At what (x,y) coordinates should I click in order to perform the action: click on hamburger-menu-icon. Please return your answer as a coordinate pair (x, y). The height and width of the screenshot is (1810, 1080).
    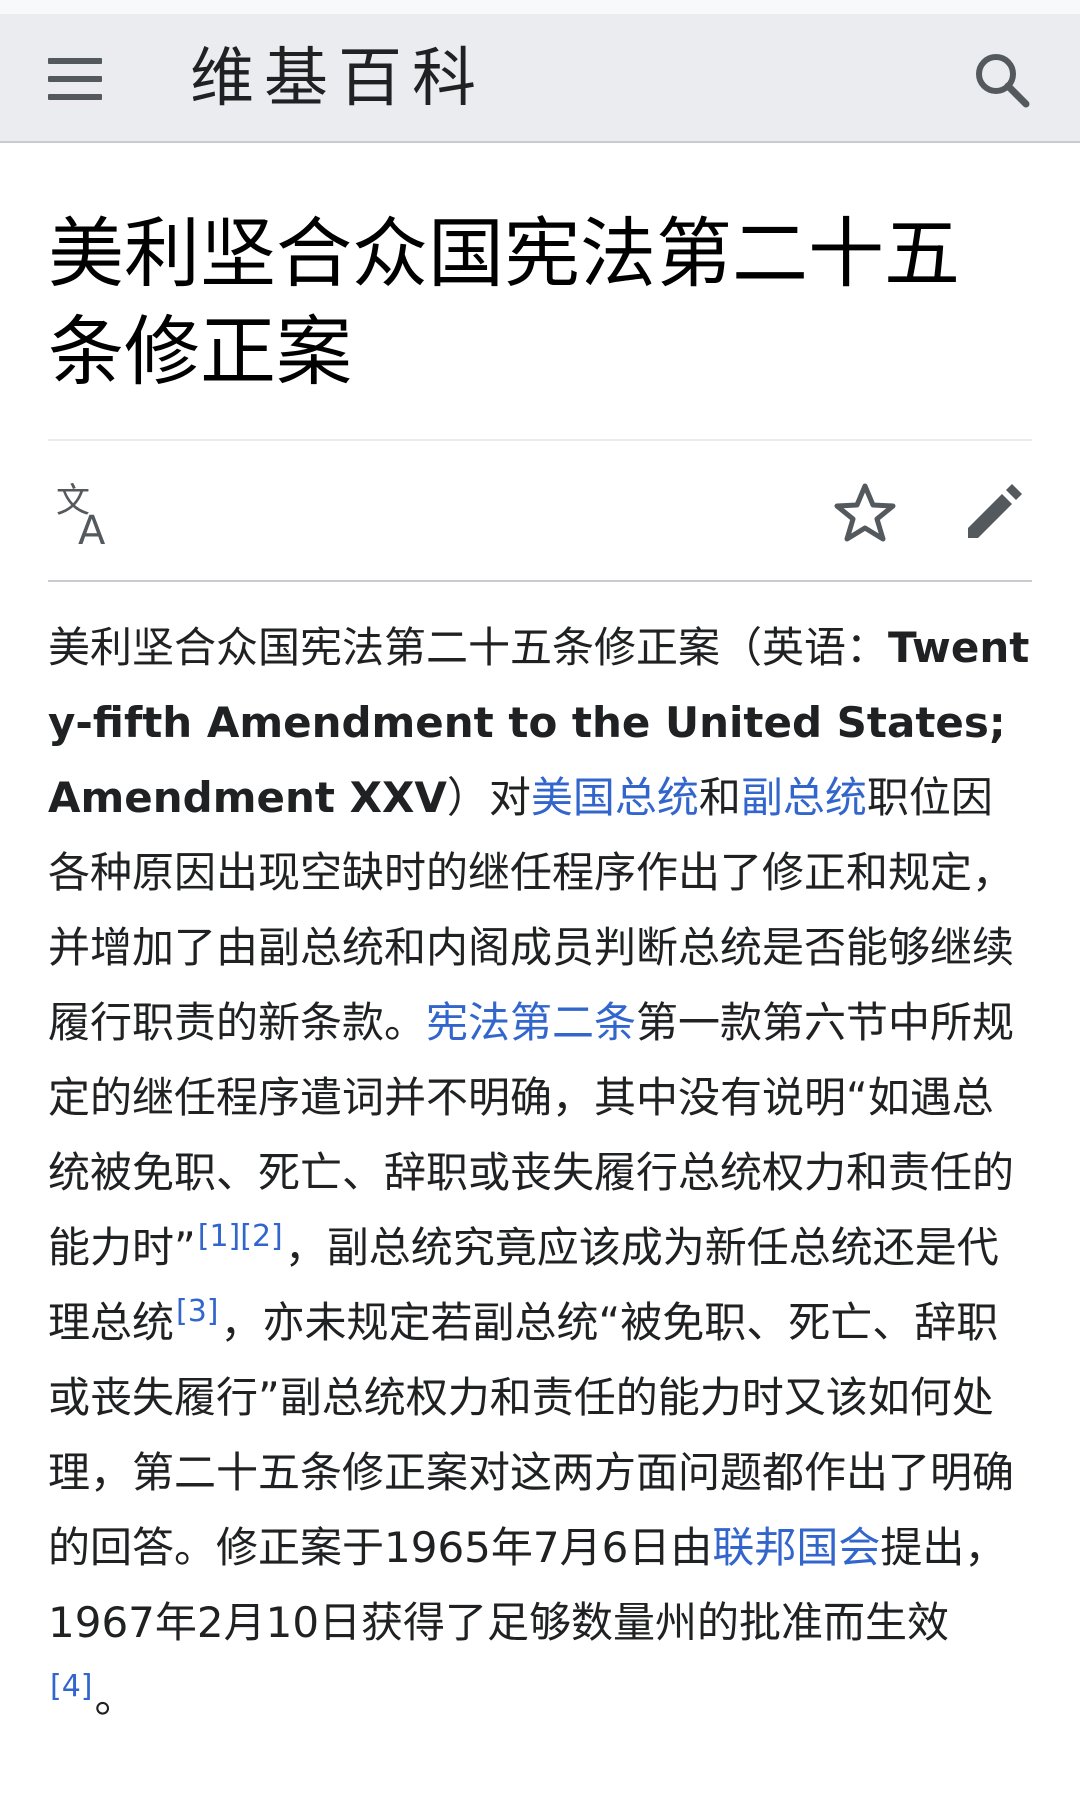
    Looking at the image, I should click on (75, 79).